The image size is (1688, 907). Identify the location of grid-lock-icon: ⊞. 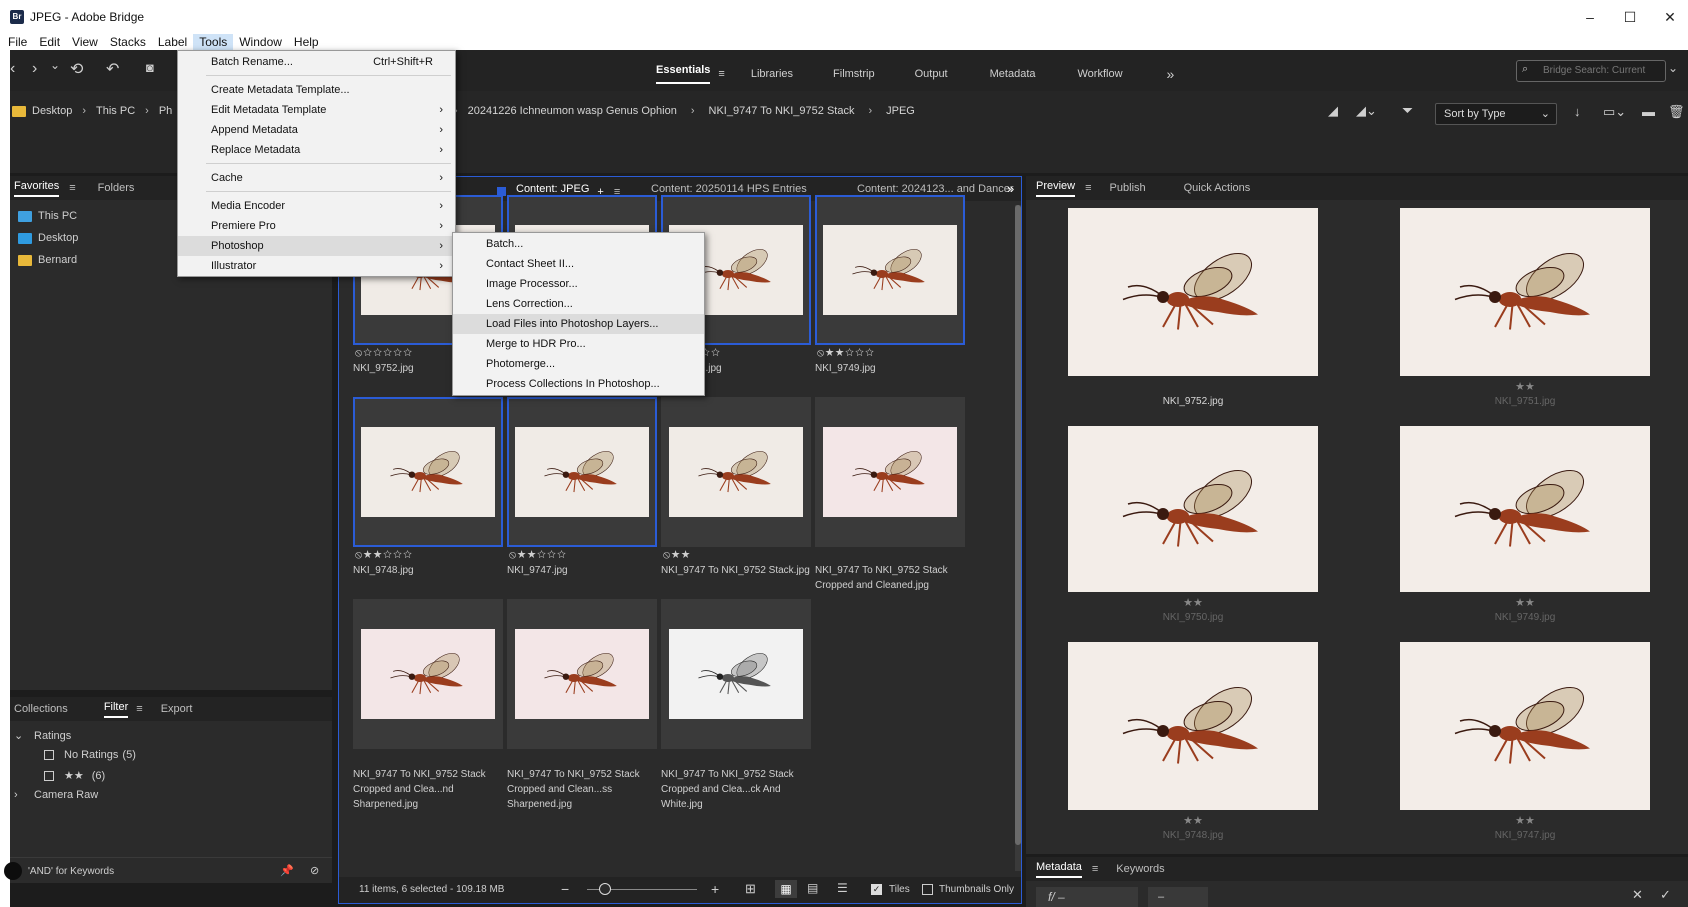
(750, 889).